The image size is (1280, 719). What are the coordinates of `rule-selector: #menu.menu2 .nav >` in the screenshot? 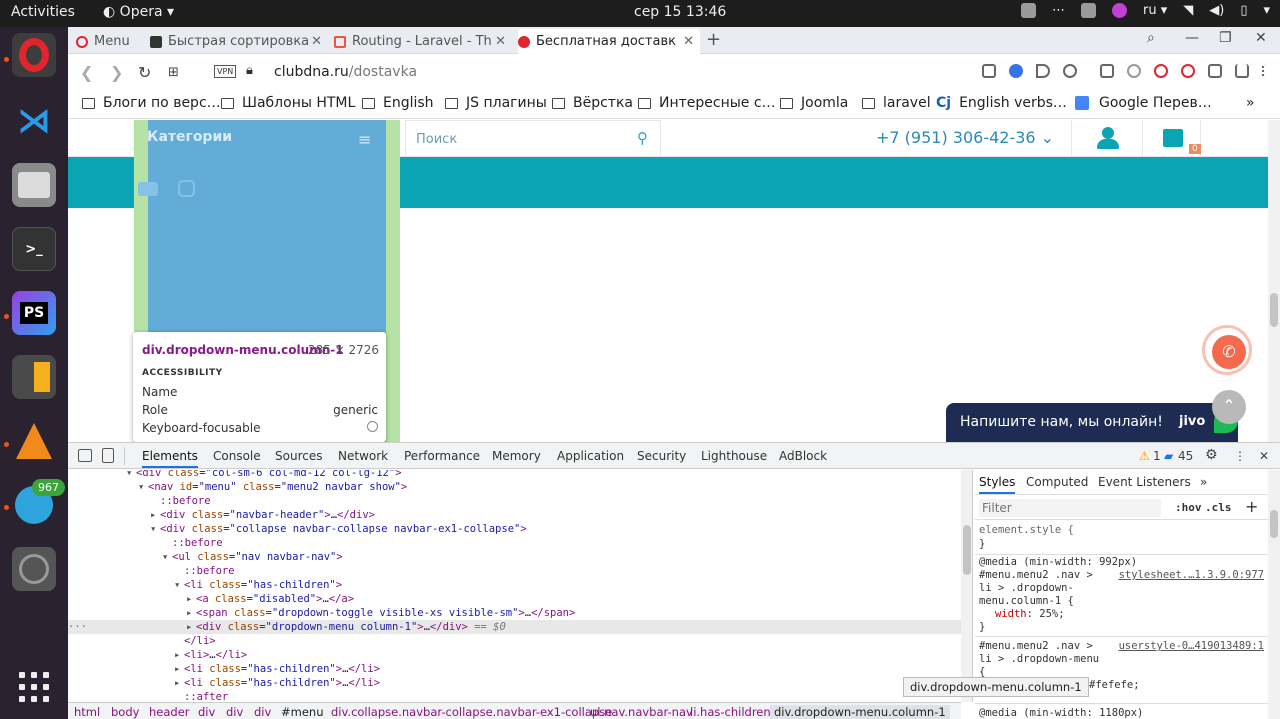 It's located at (1036, 646).